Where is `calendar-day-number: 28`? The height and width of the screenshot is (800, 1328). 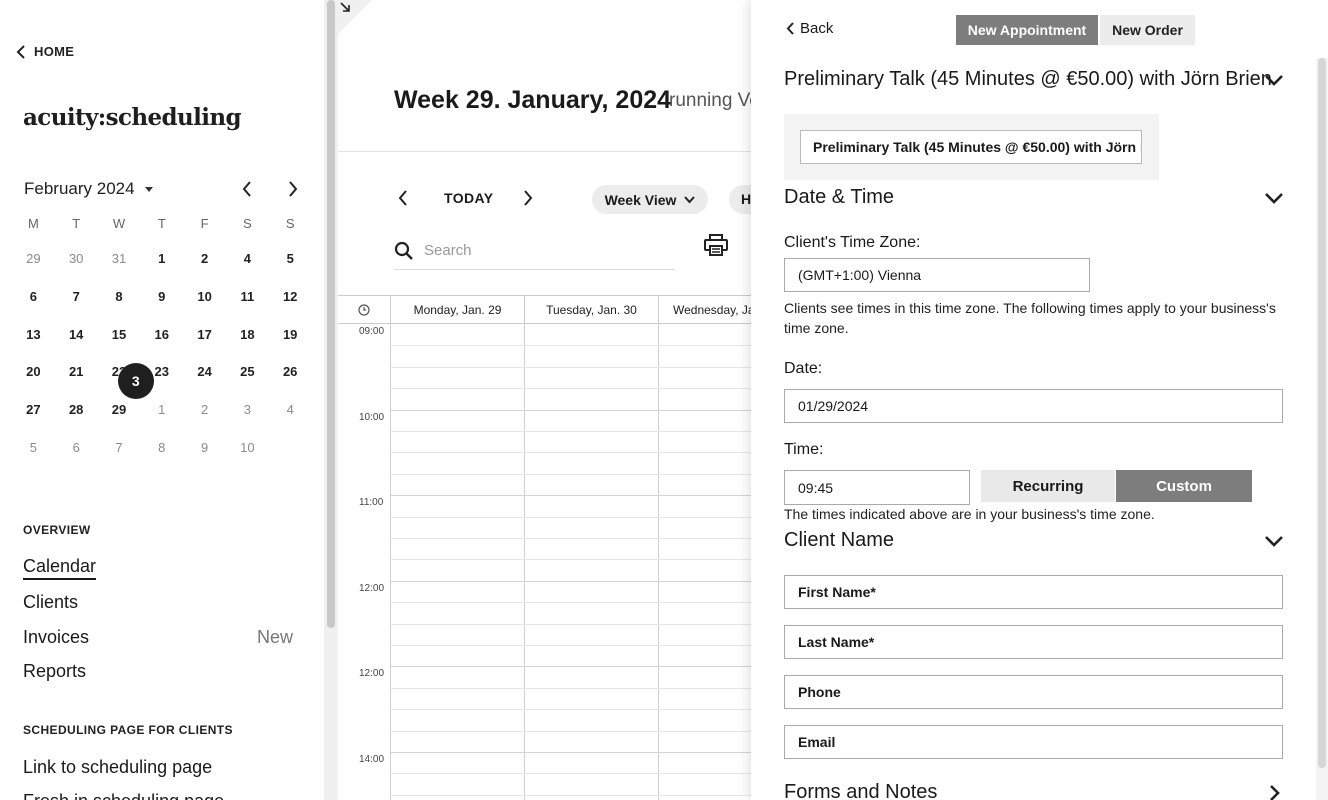 calendar-day-number: 28 is located at coordinates (76, 410).